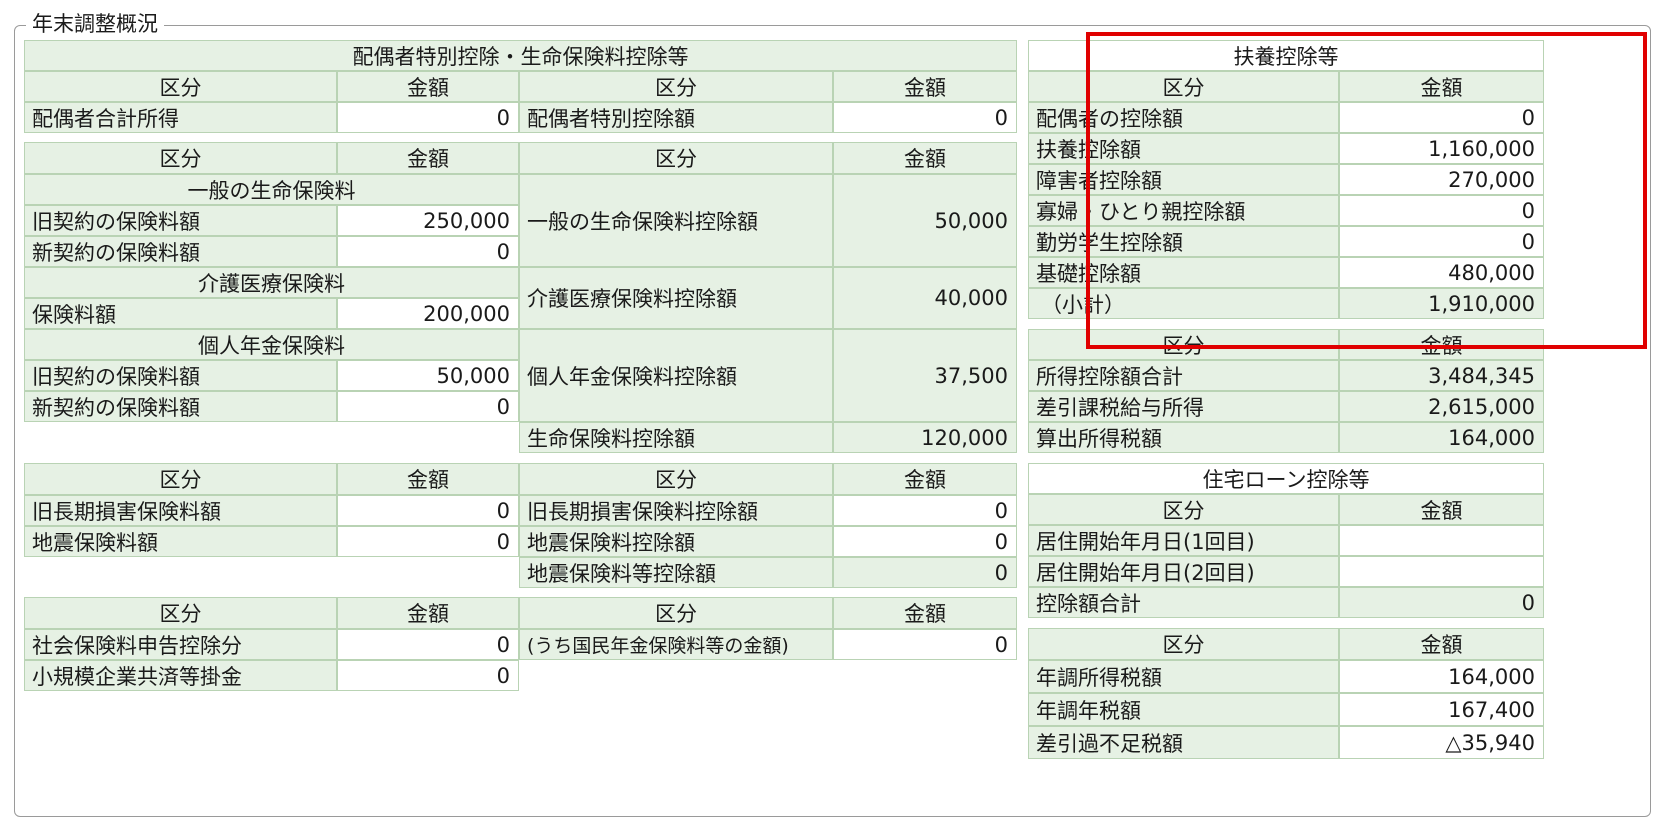 The width and height of the screenshot is (1666, 825). Describe the element at coordinates (1183, 437) in the screenshot. I see `income-row-label: 算出所得税額` at that location.